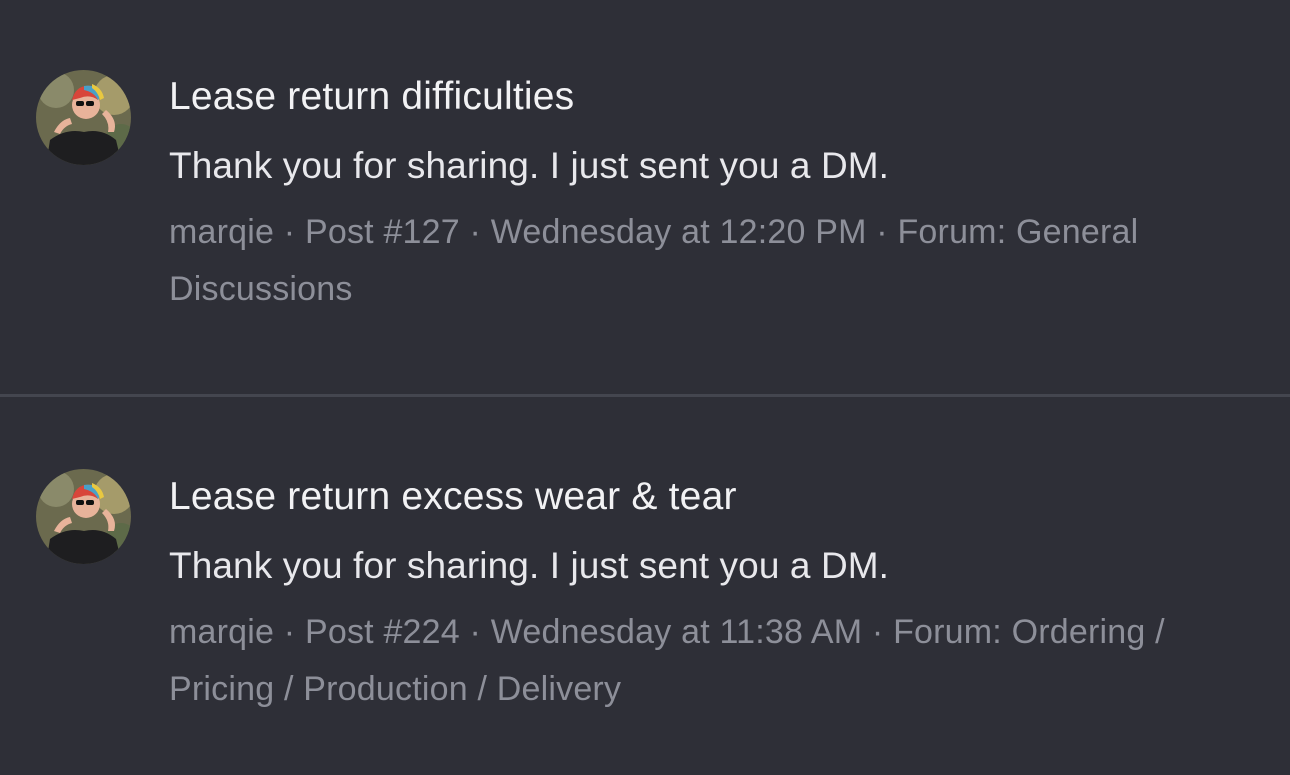 The image size is (1290, 775). I want to click on post-timestamp: Wednesday at 11:38 AM, so click(676, 632).